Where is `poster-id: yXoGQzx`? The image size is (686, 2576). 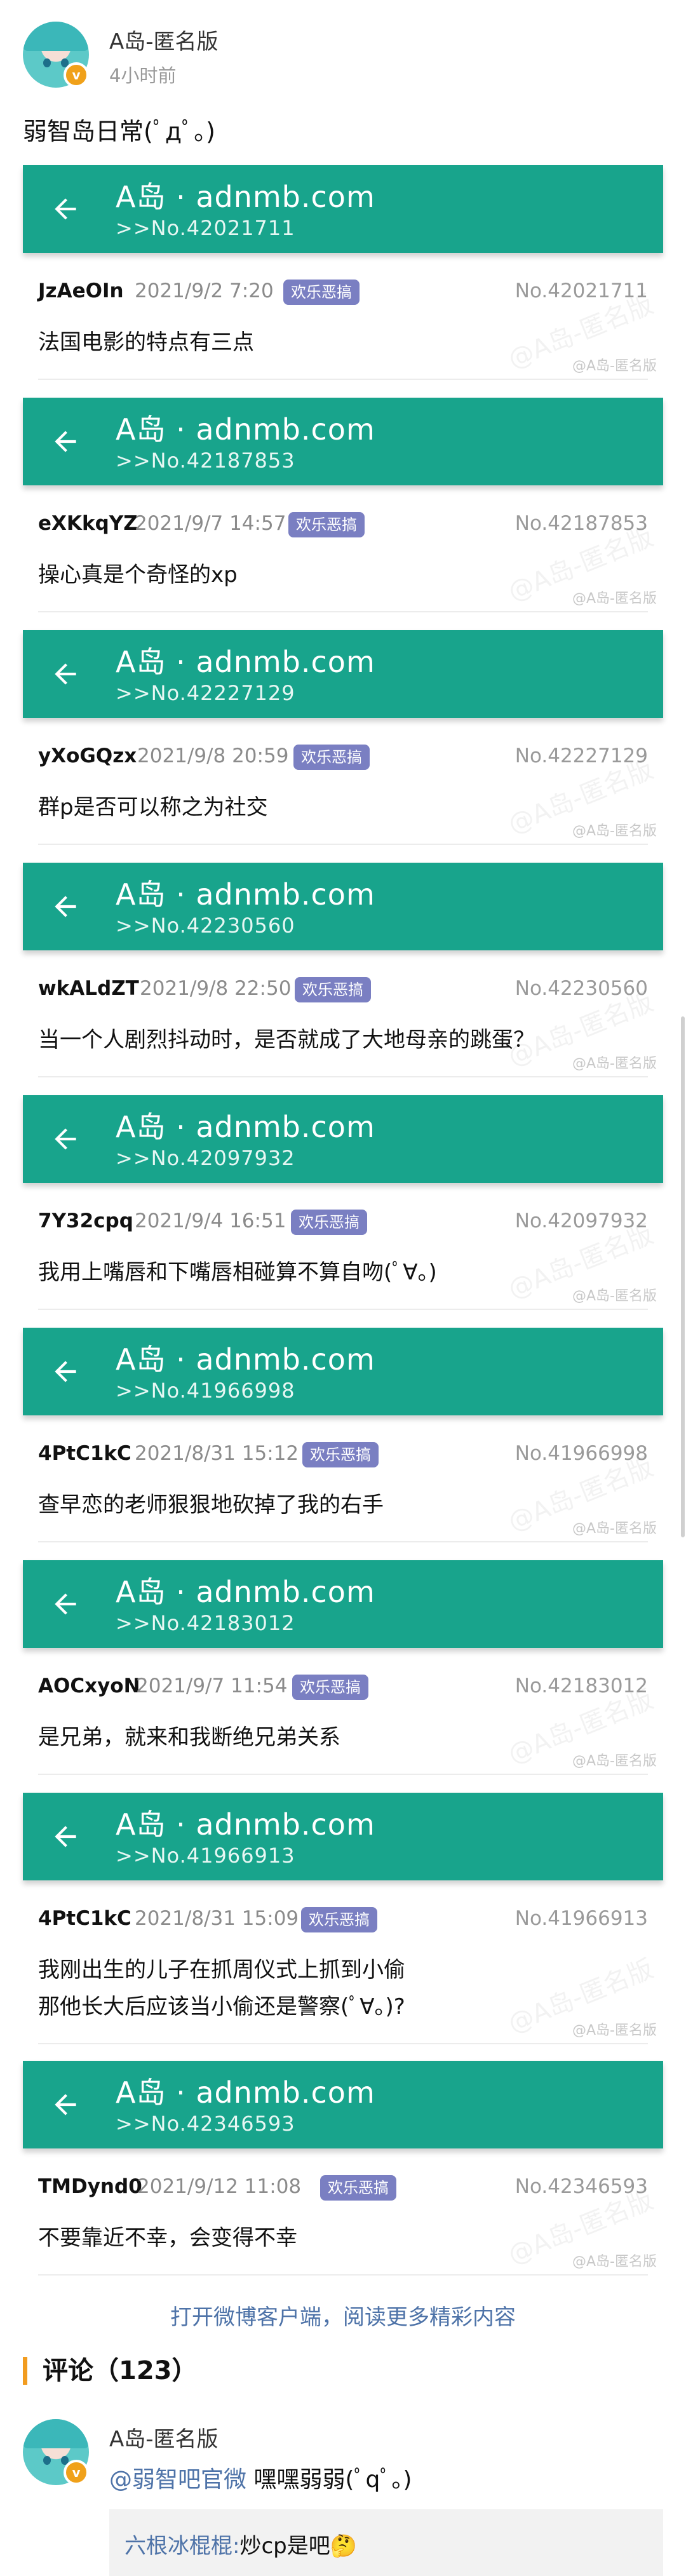
poster-id: yXoGQzx is located at coordinates (87, 756).